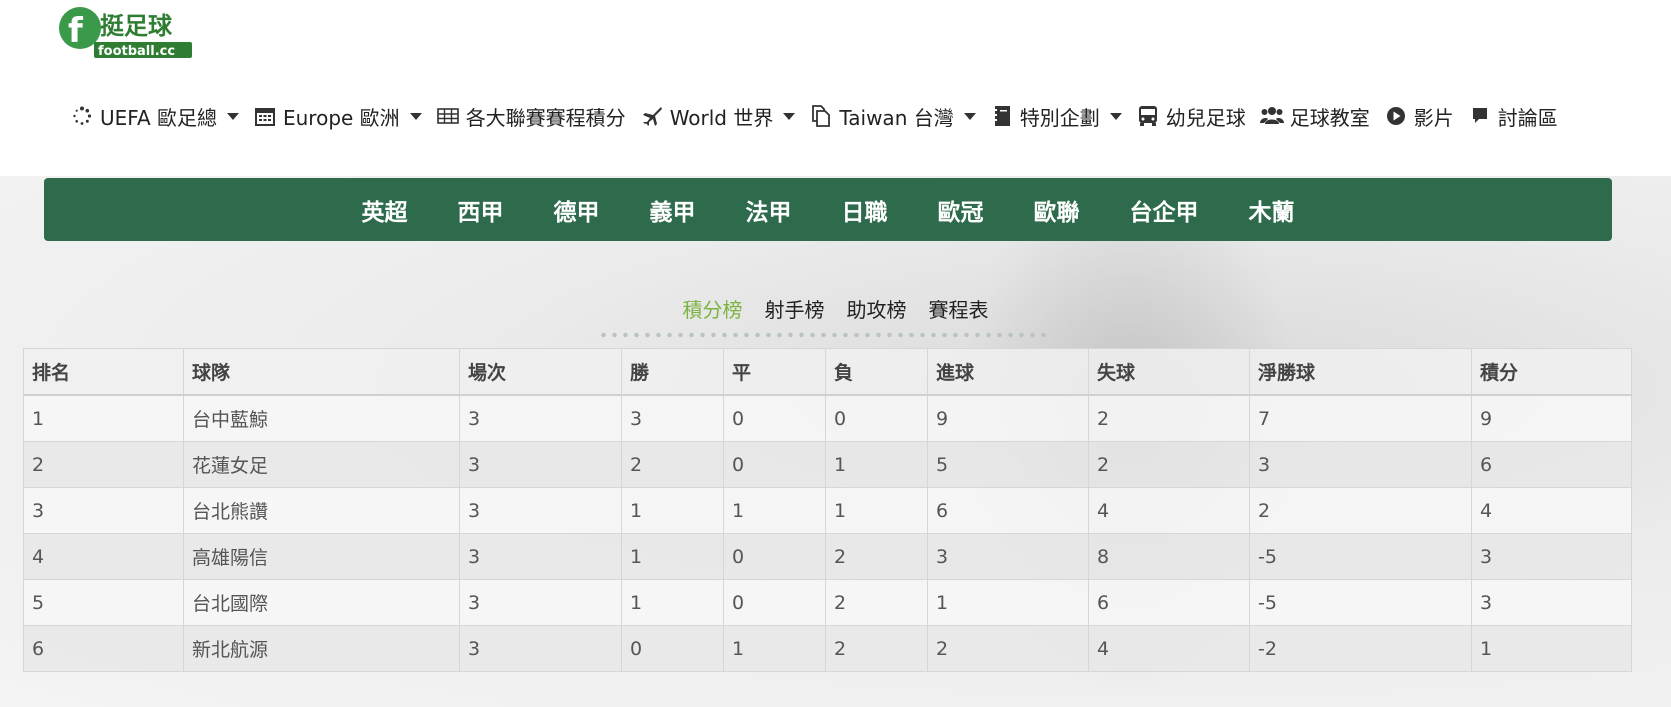  I want to click on table-cell: 9, so click(1551, 418).